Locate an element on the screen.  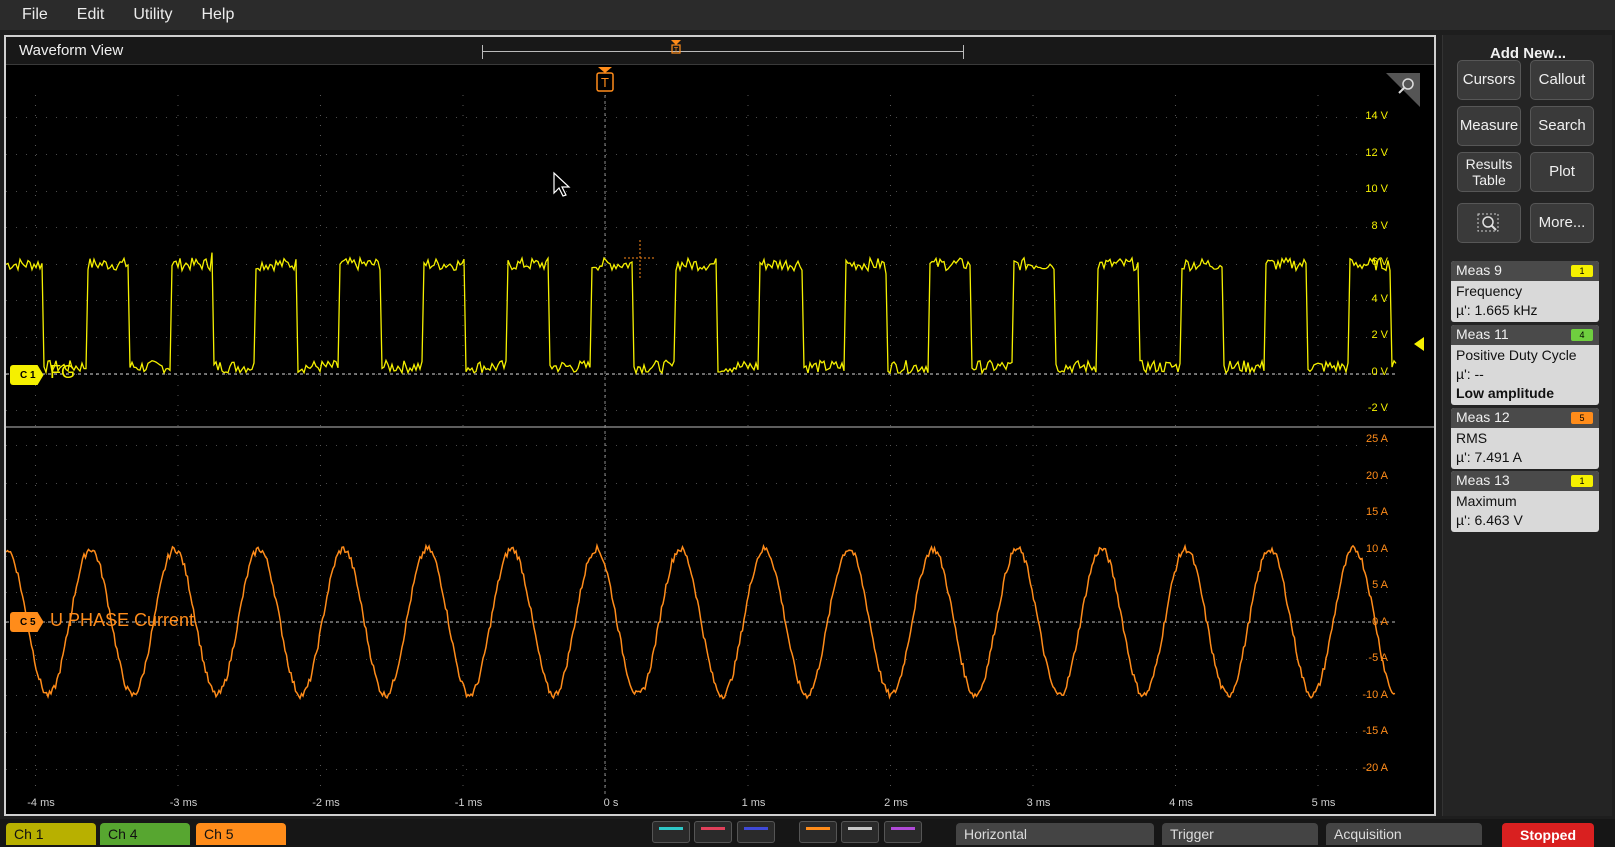
search-button: Search is located at coordinates (1562, 126).